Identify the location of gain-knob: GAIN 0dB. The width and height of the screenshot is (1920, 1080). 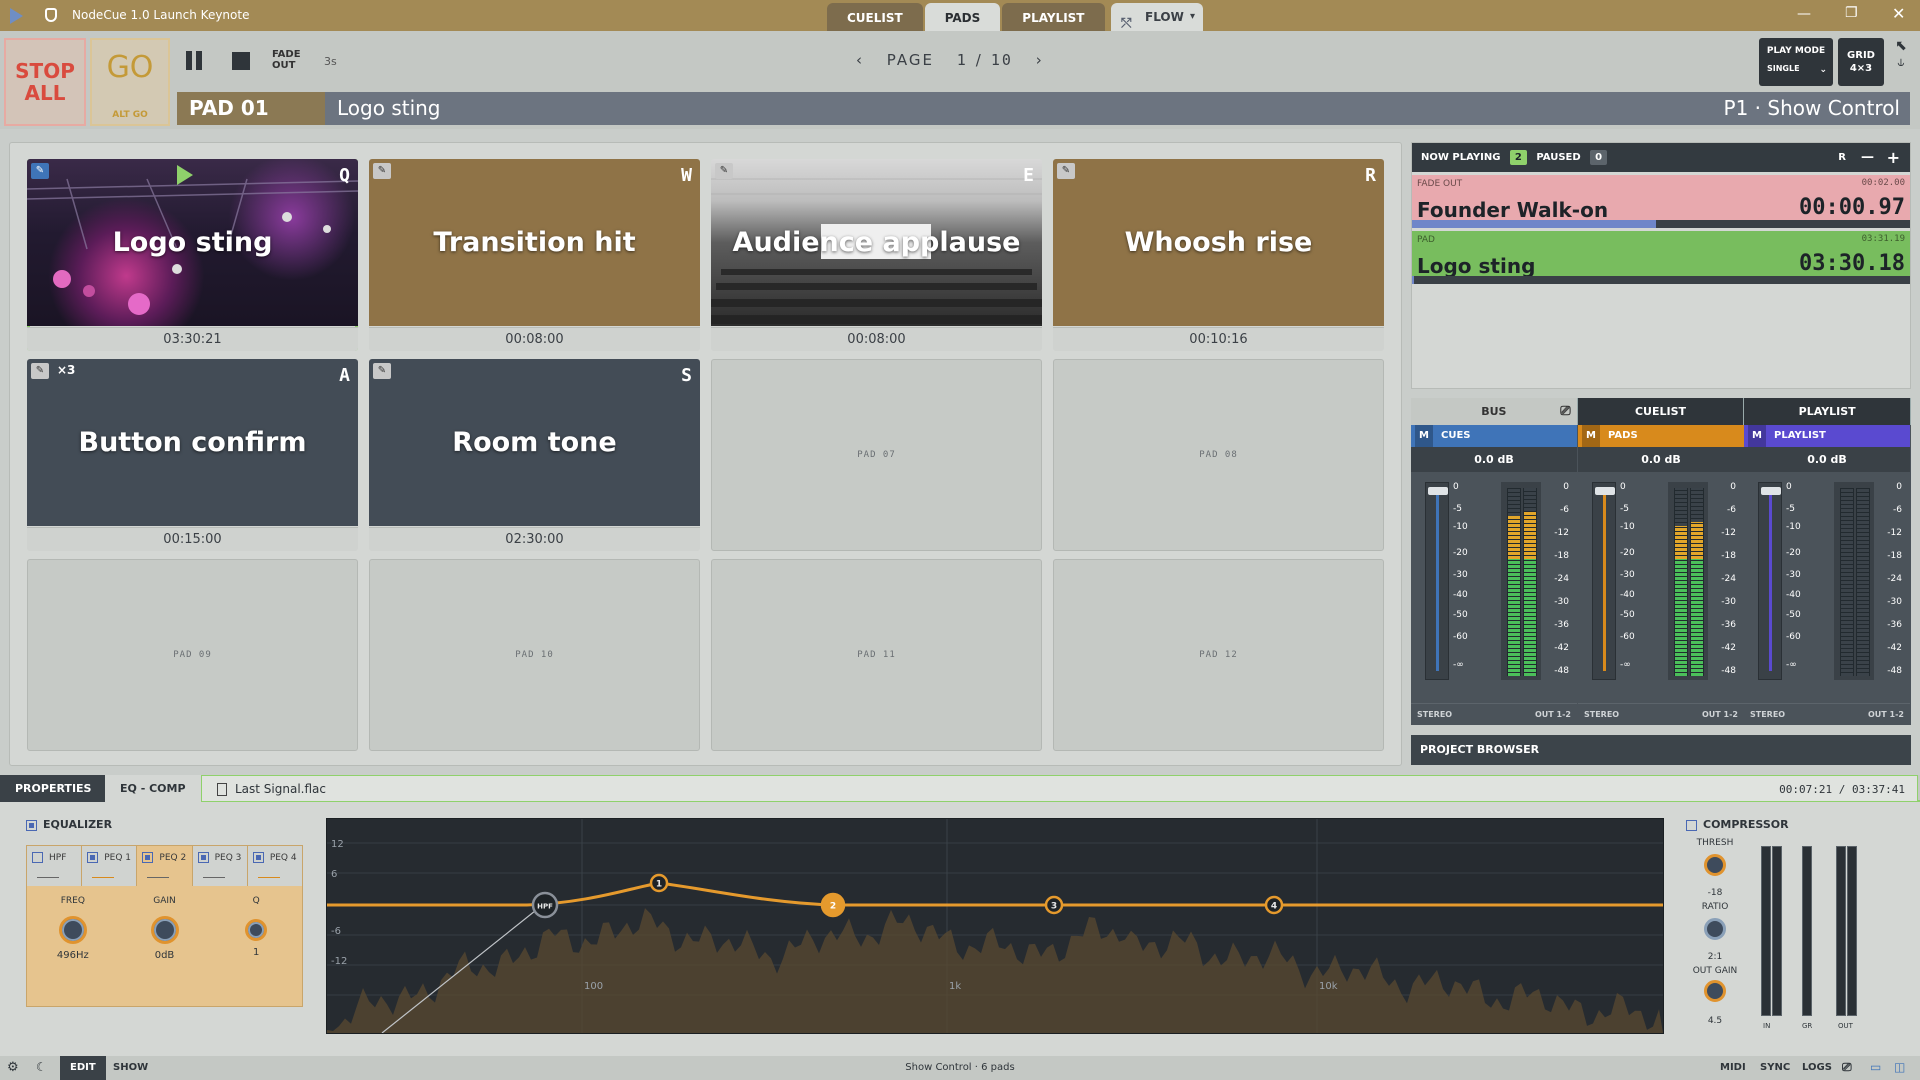
(165, 928).